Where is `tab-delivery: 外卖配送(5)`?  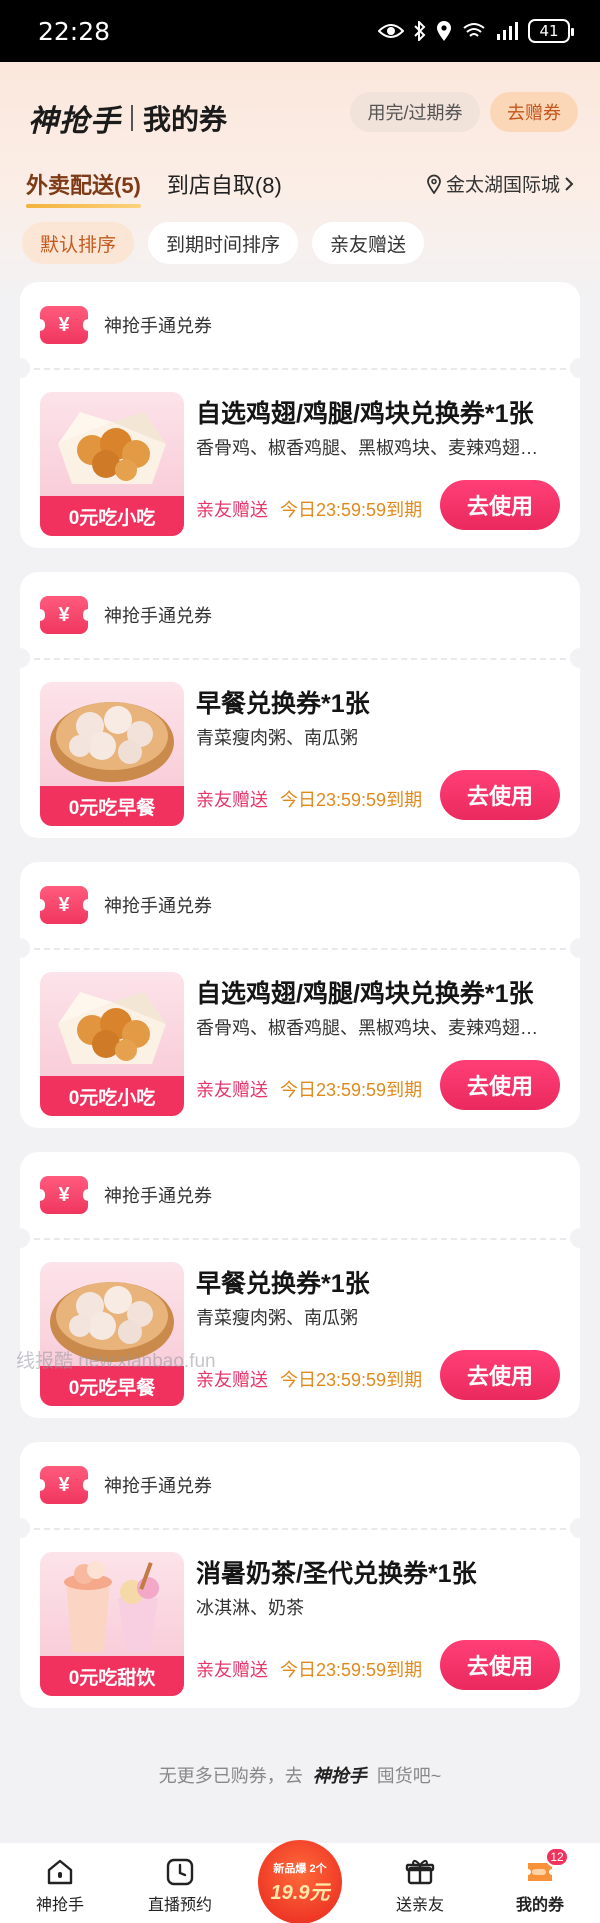 tab-delivery: 外卖配送(5) is located at coordinates (83, 188).